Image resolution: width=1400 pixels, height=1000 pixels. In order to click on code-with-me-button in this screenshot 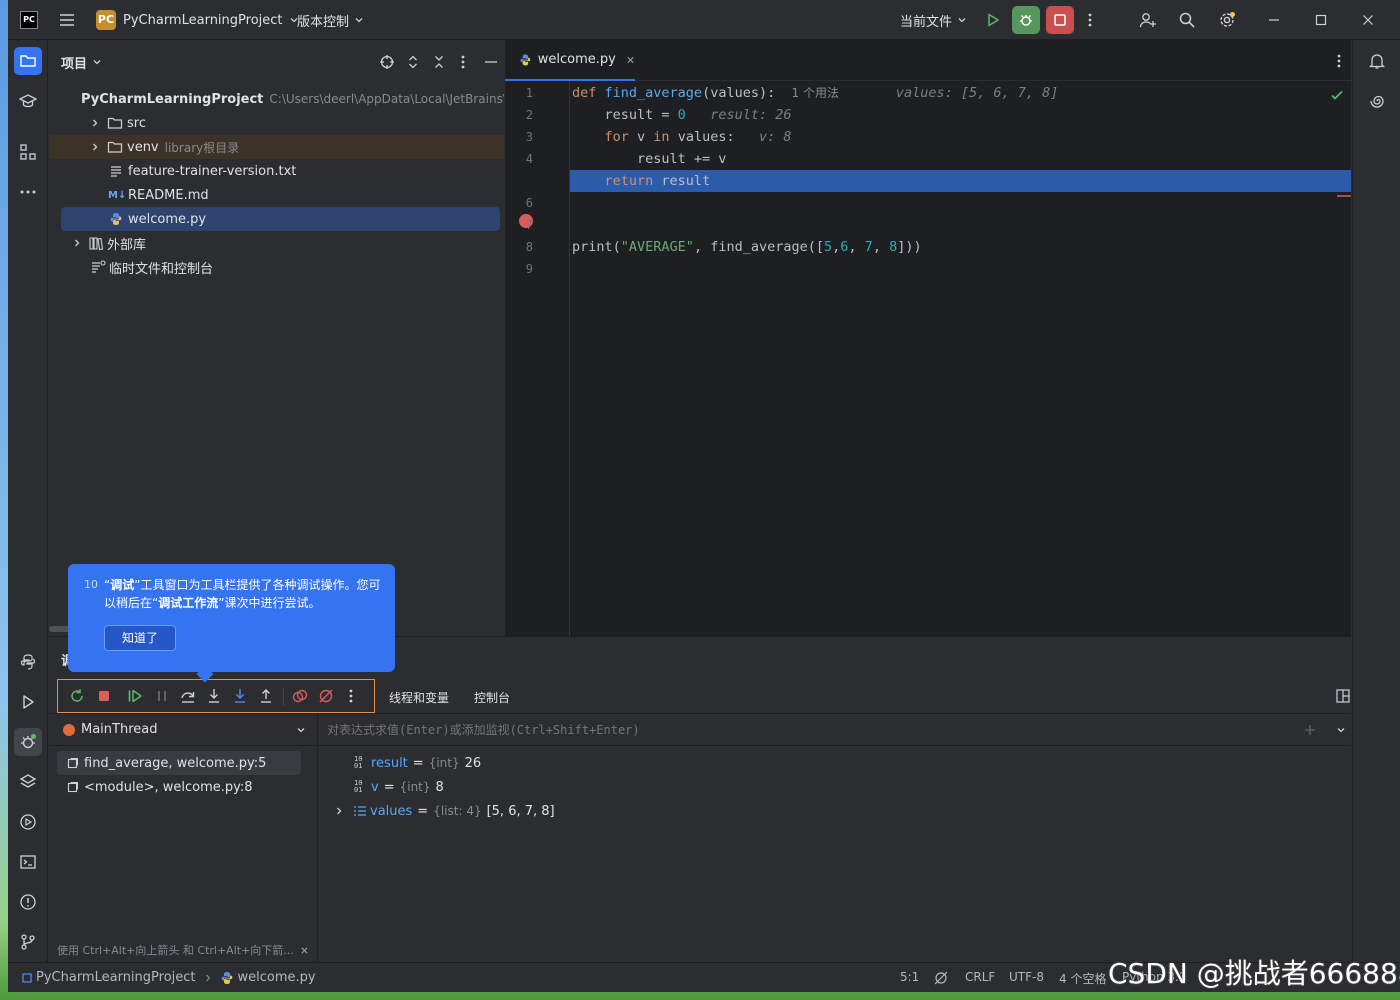, I will do `click(1148, 20)`.